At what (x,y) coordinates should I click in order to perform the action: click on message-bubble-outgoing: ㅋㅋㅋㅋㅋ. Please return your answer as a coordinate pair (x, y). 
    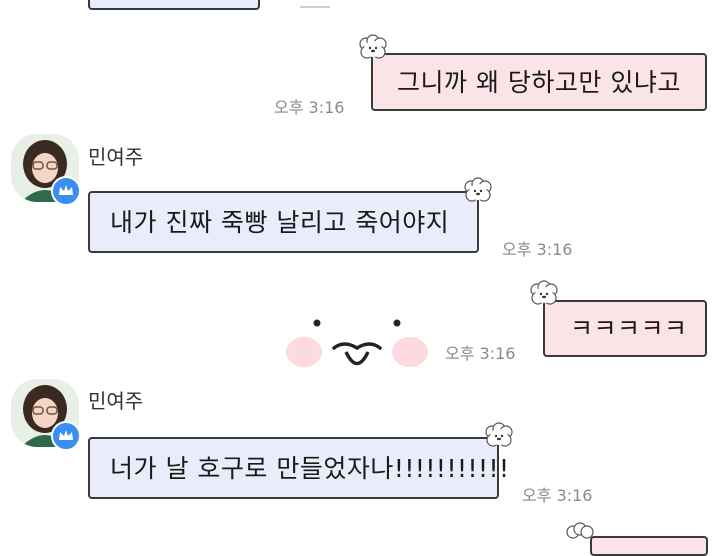
    Looking at the image, I should click on (625, 328).